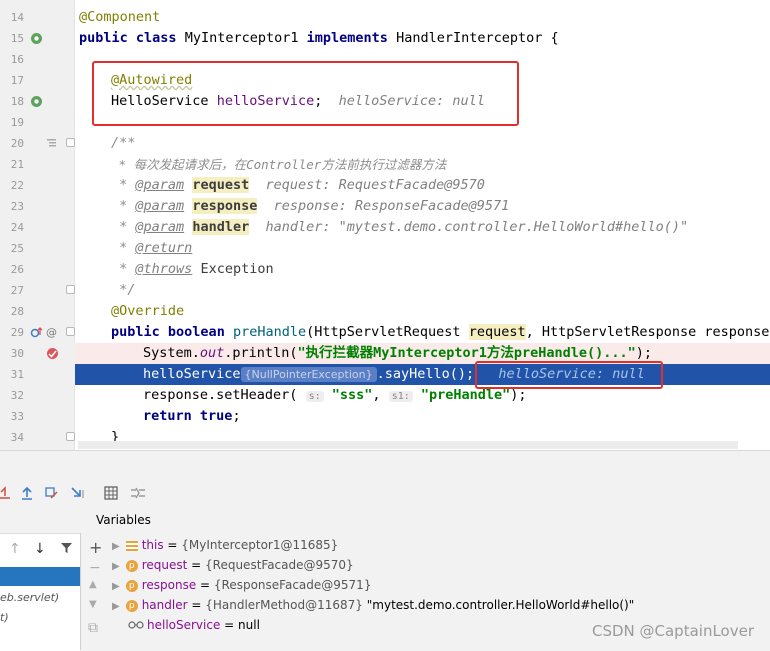 This screenshot has height=651, width=770. I want to click on params-rest: , HttpServletResponse response,, so click(647, 332).